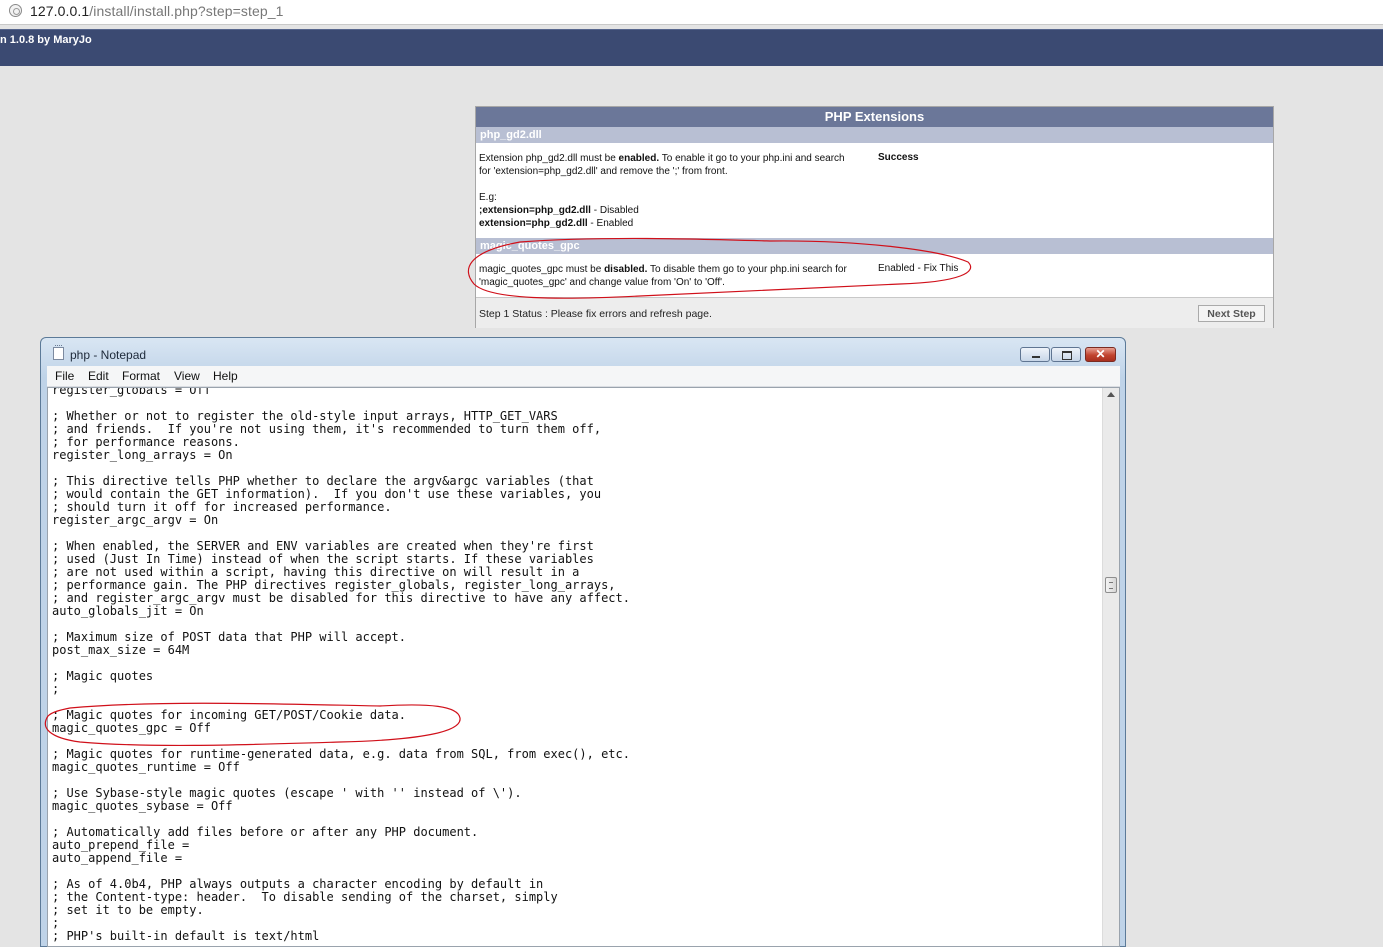  I want to click on example-enabled-text: - Enabled, so click(610, 223).